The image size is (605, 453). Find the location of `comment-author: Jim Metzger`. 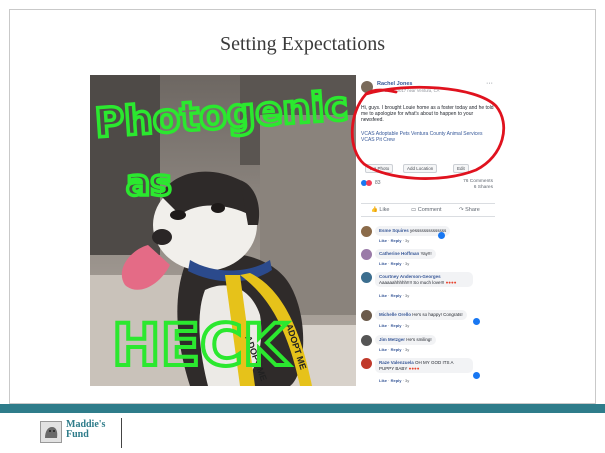

comment-author: Jim Metzger is located at coordinates (392, 339).